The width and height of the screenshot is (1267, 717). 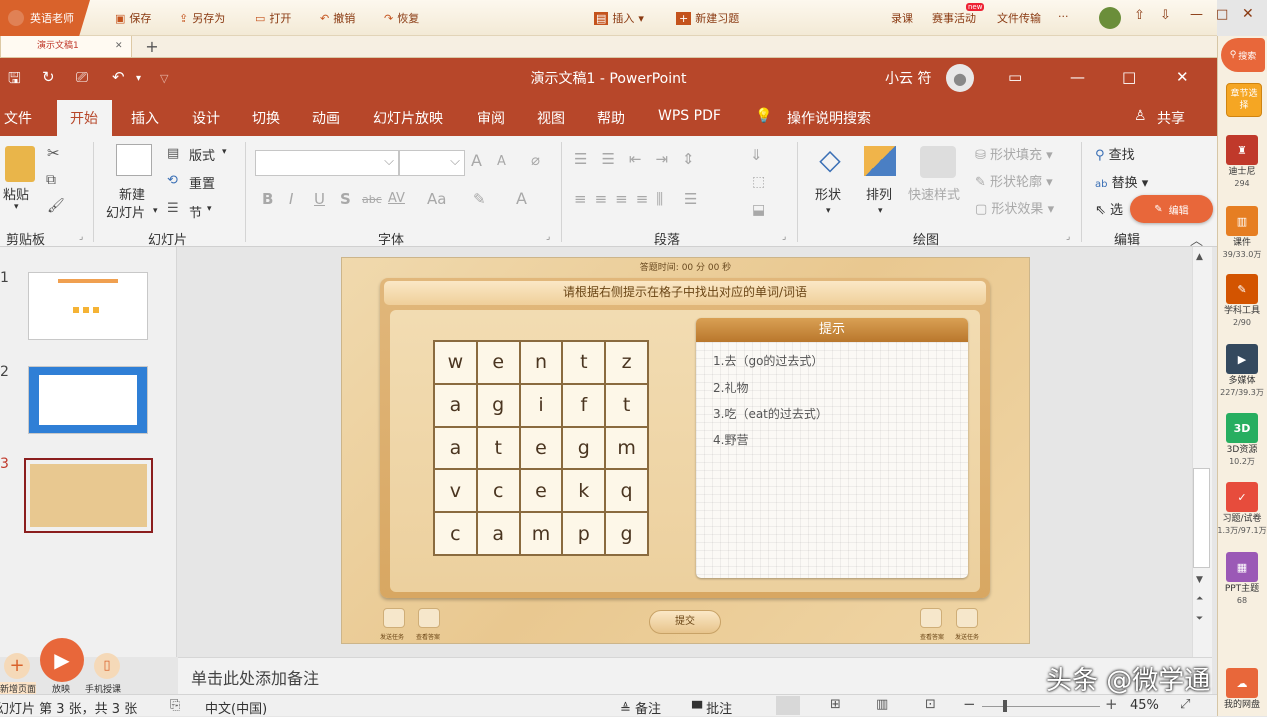 I want to click on host-open-button: ▭ 打开, so click(x=273, y=18).